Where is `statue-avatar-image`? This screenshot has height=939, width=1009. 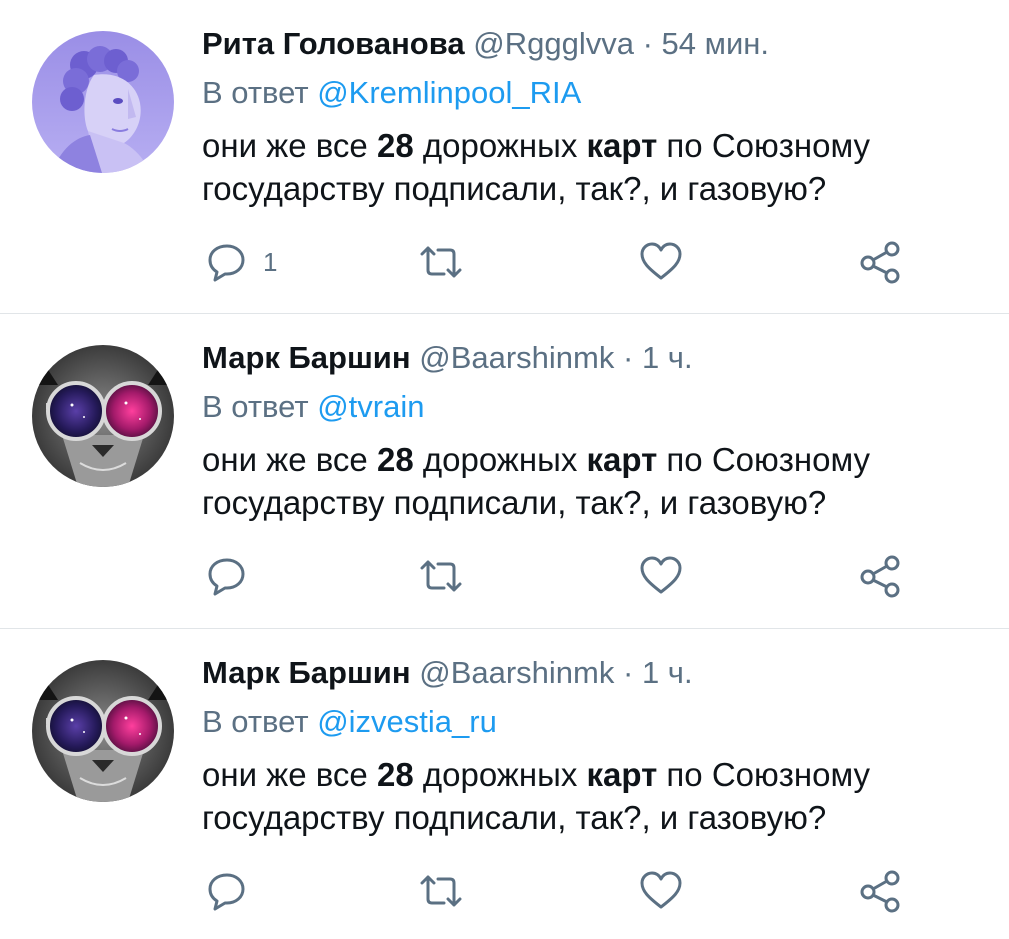
statue-avatar-image is located at coordinates (103, 102).